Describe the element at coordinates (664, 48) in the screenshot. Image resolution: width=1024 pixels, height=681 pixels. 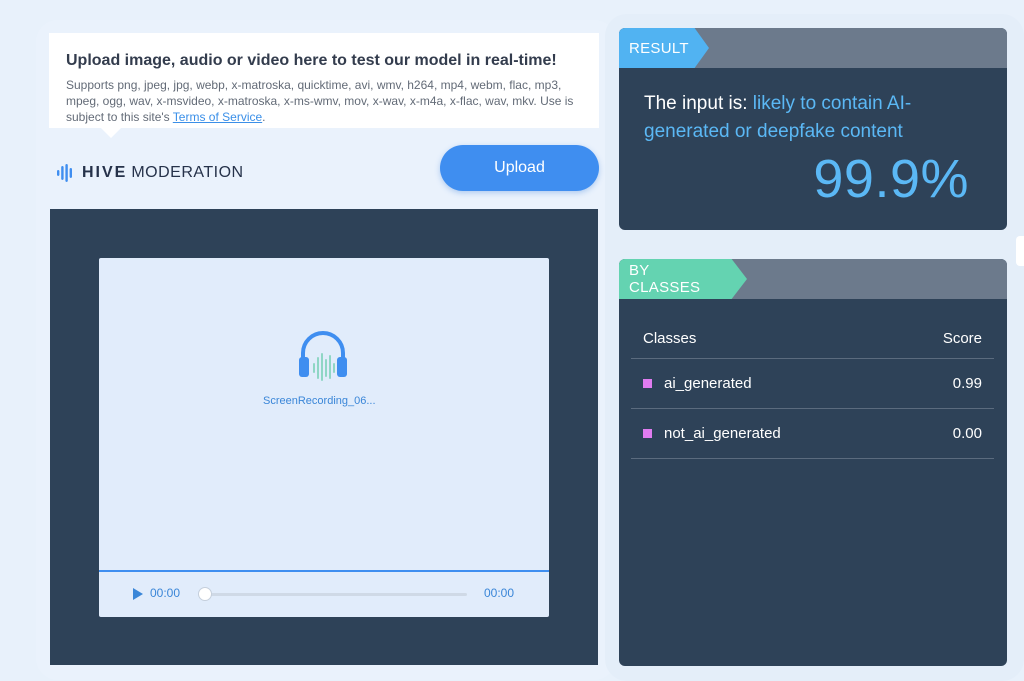
I see `result-tag: RESULT` at that location.